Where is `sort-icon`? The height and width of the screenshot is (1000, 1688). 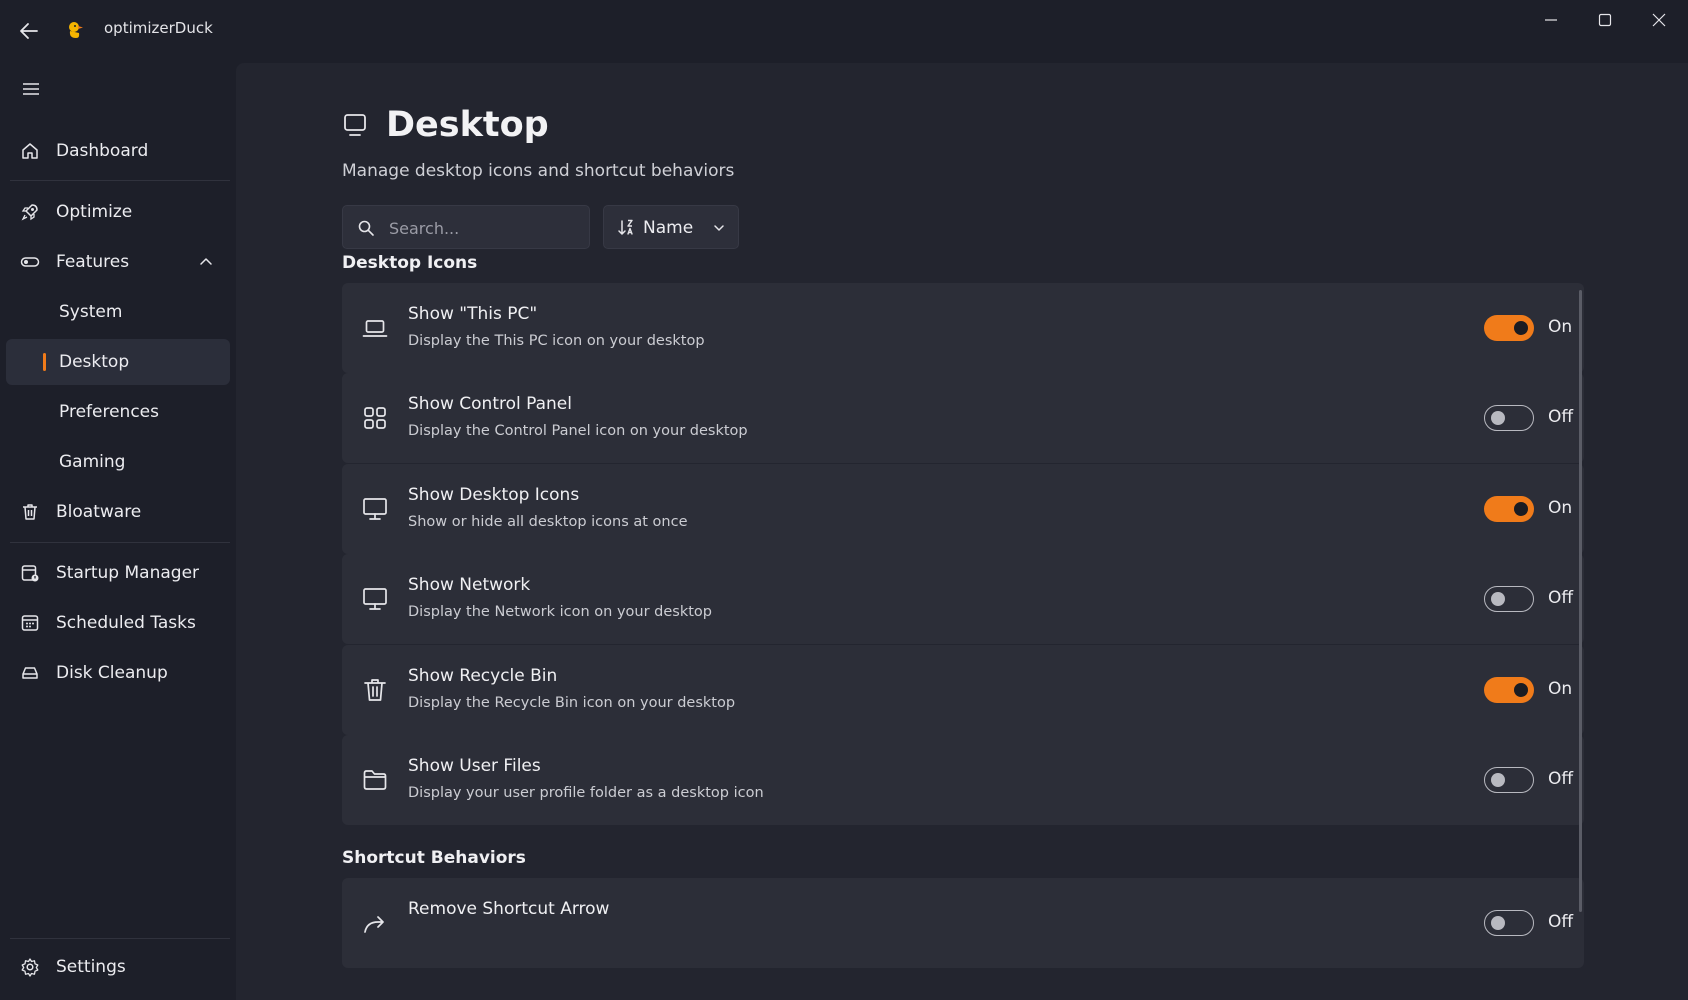 sort-icon is located at coordinates (625, 227).